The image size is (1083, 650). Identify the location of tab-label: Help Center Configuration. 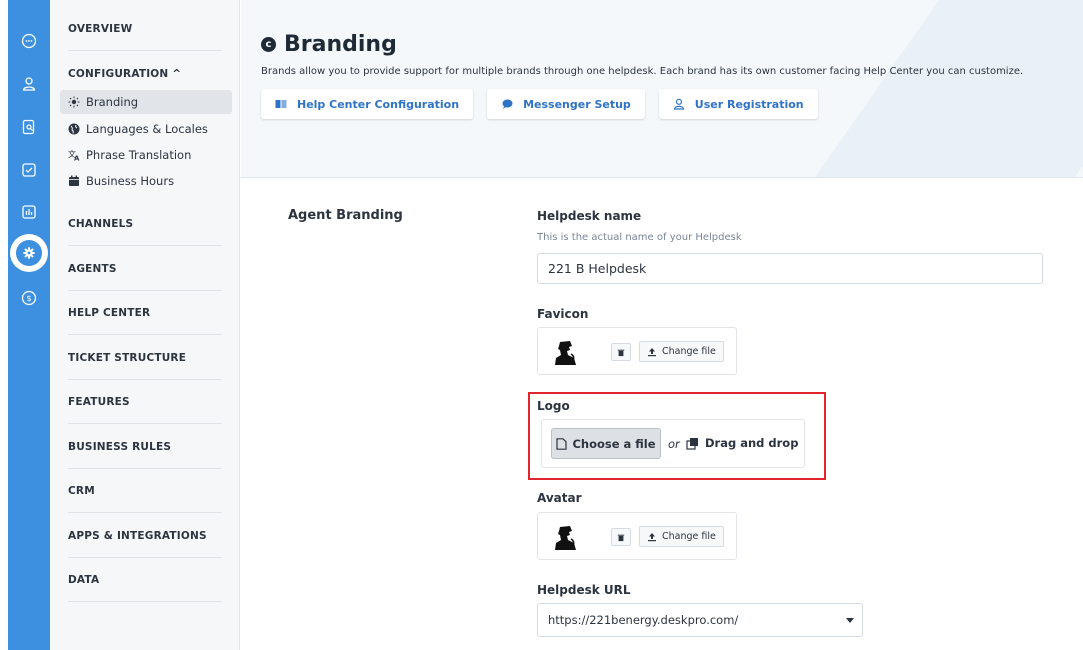
(378, 104).